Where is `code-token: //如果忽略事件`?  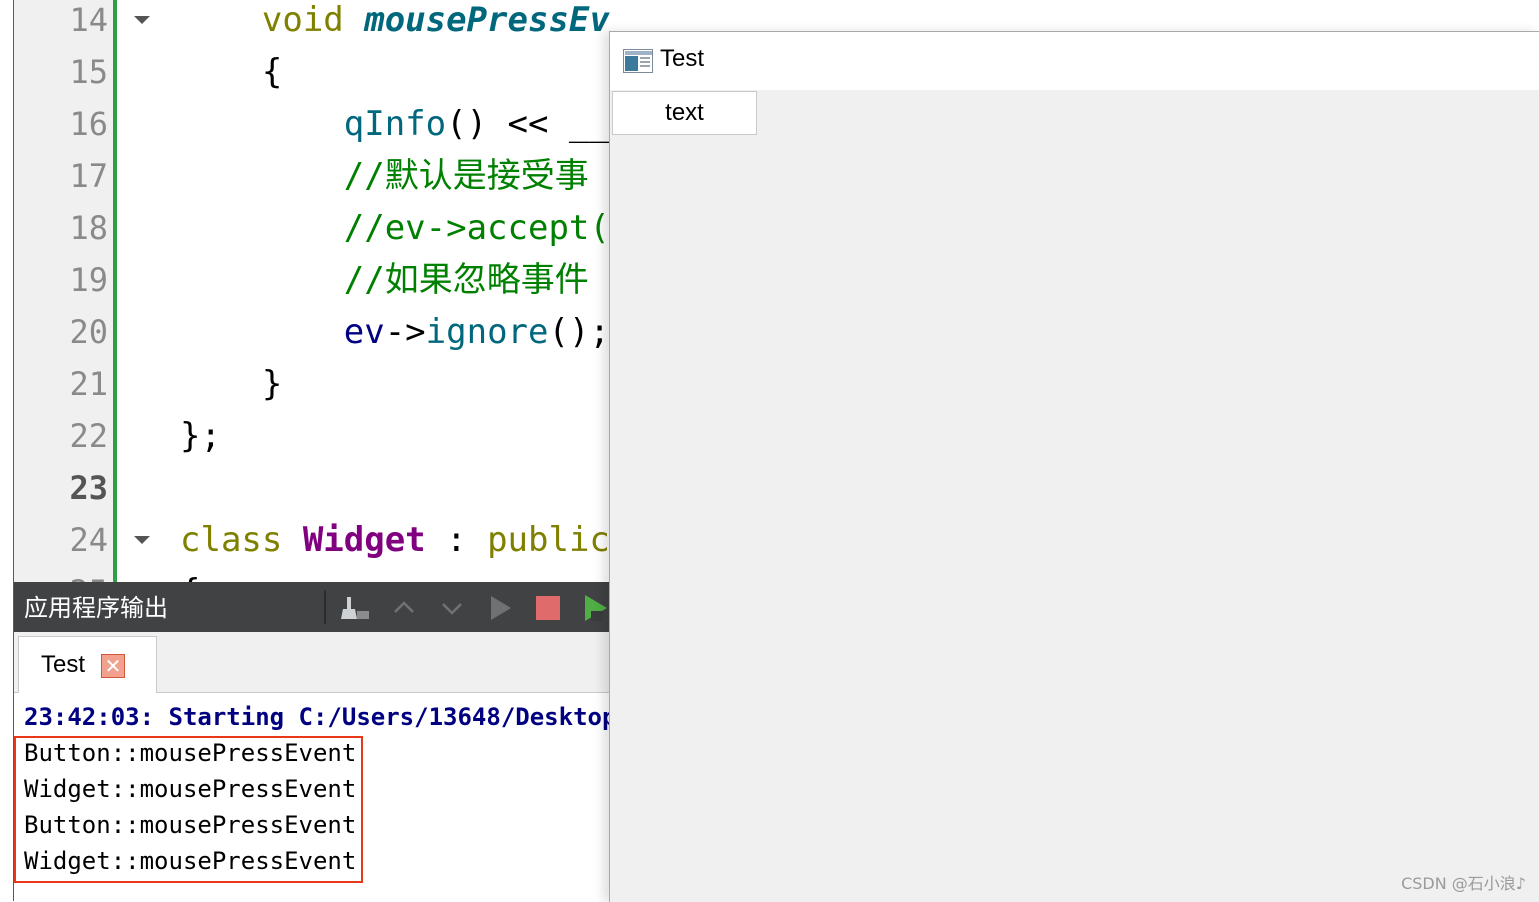 code-token: //如果忽略事件 is located at coordinates (384, 280).